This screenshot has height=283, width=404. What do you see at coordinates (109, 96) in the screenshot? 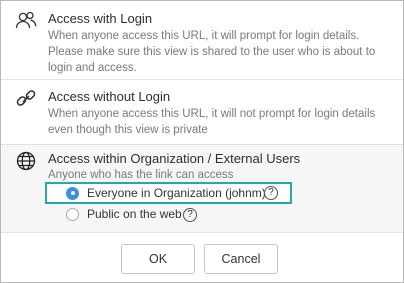
I see `option-title: Access without Login` at bounding box center [109, 96].